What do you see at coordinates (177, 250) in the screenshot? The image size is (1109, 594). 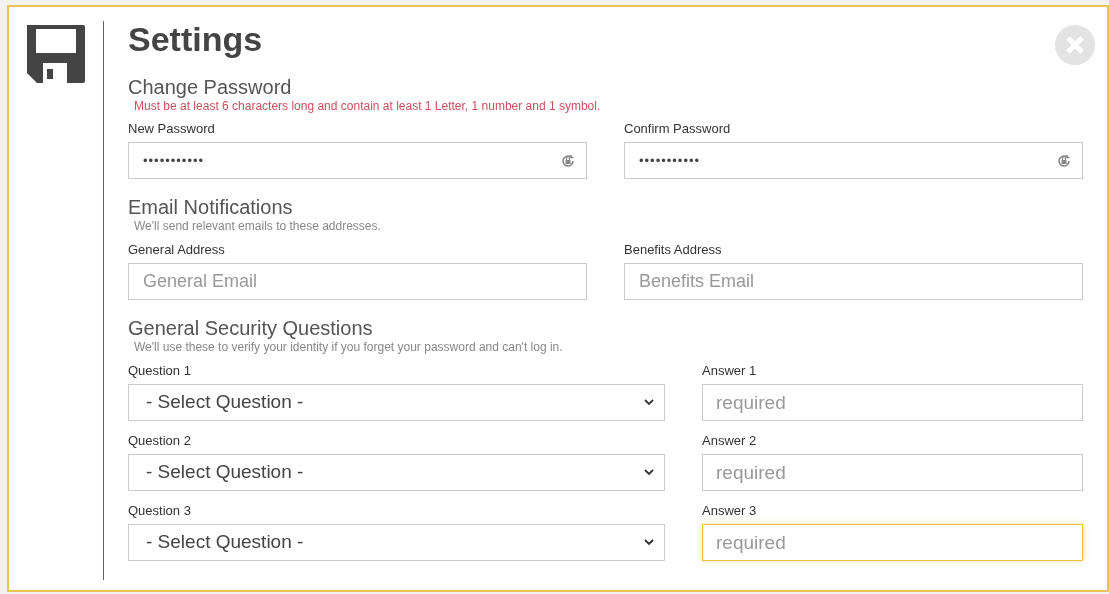 I see `field-label: General Address` at bounding box center [177, 250].